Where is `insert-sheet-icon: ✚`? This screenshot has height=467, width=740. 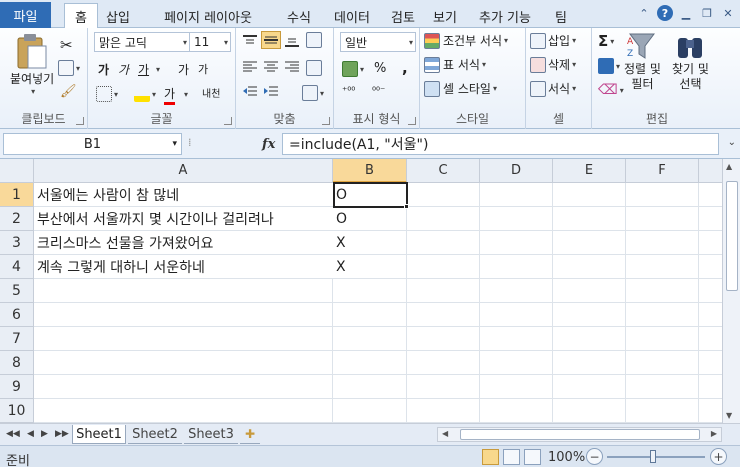
insert-sheet-icon: ✚ is located at coordinates (250, 434).